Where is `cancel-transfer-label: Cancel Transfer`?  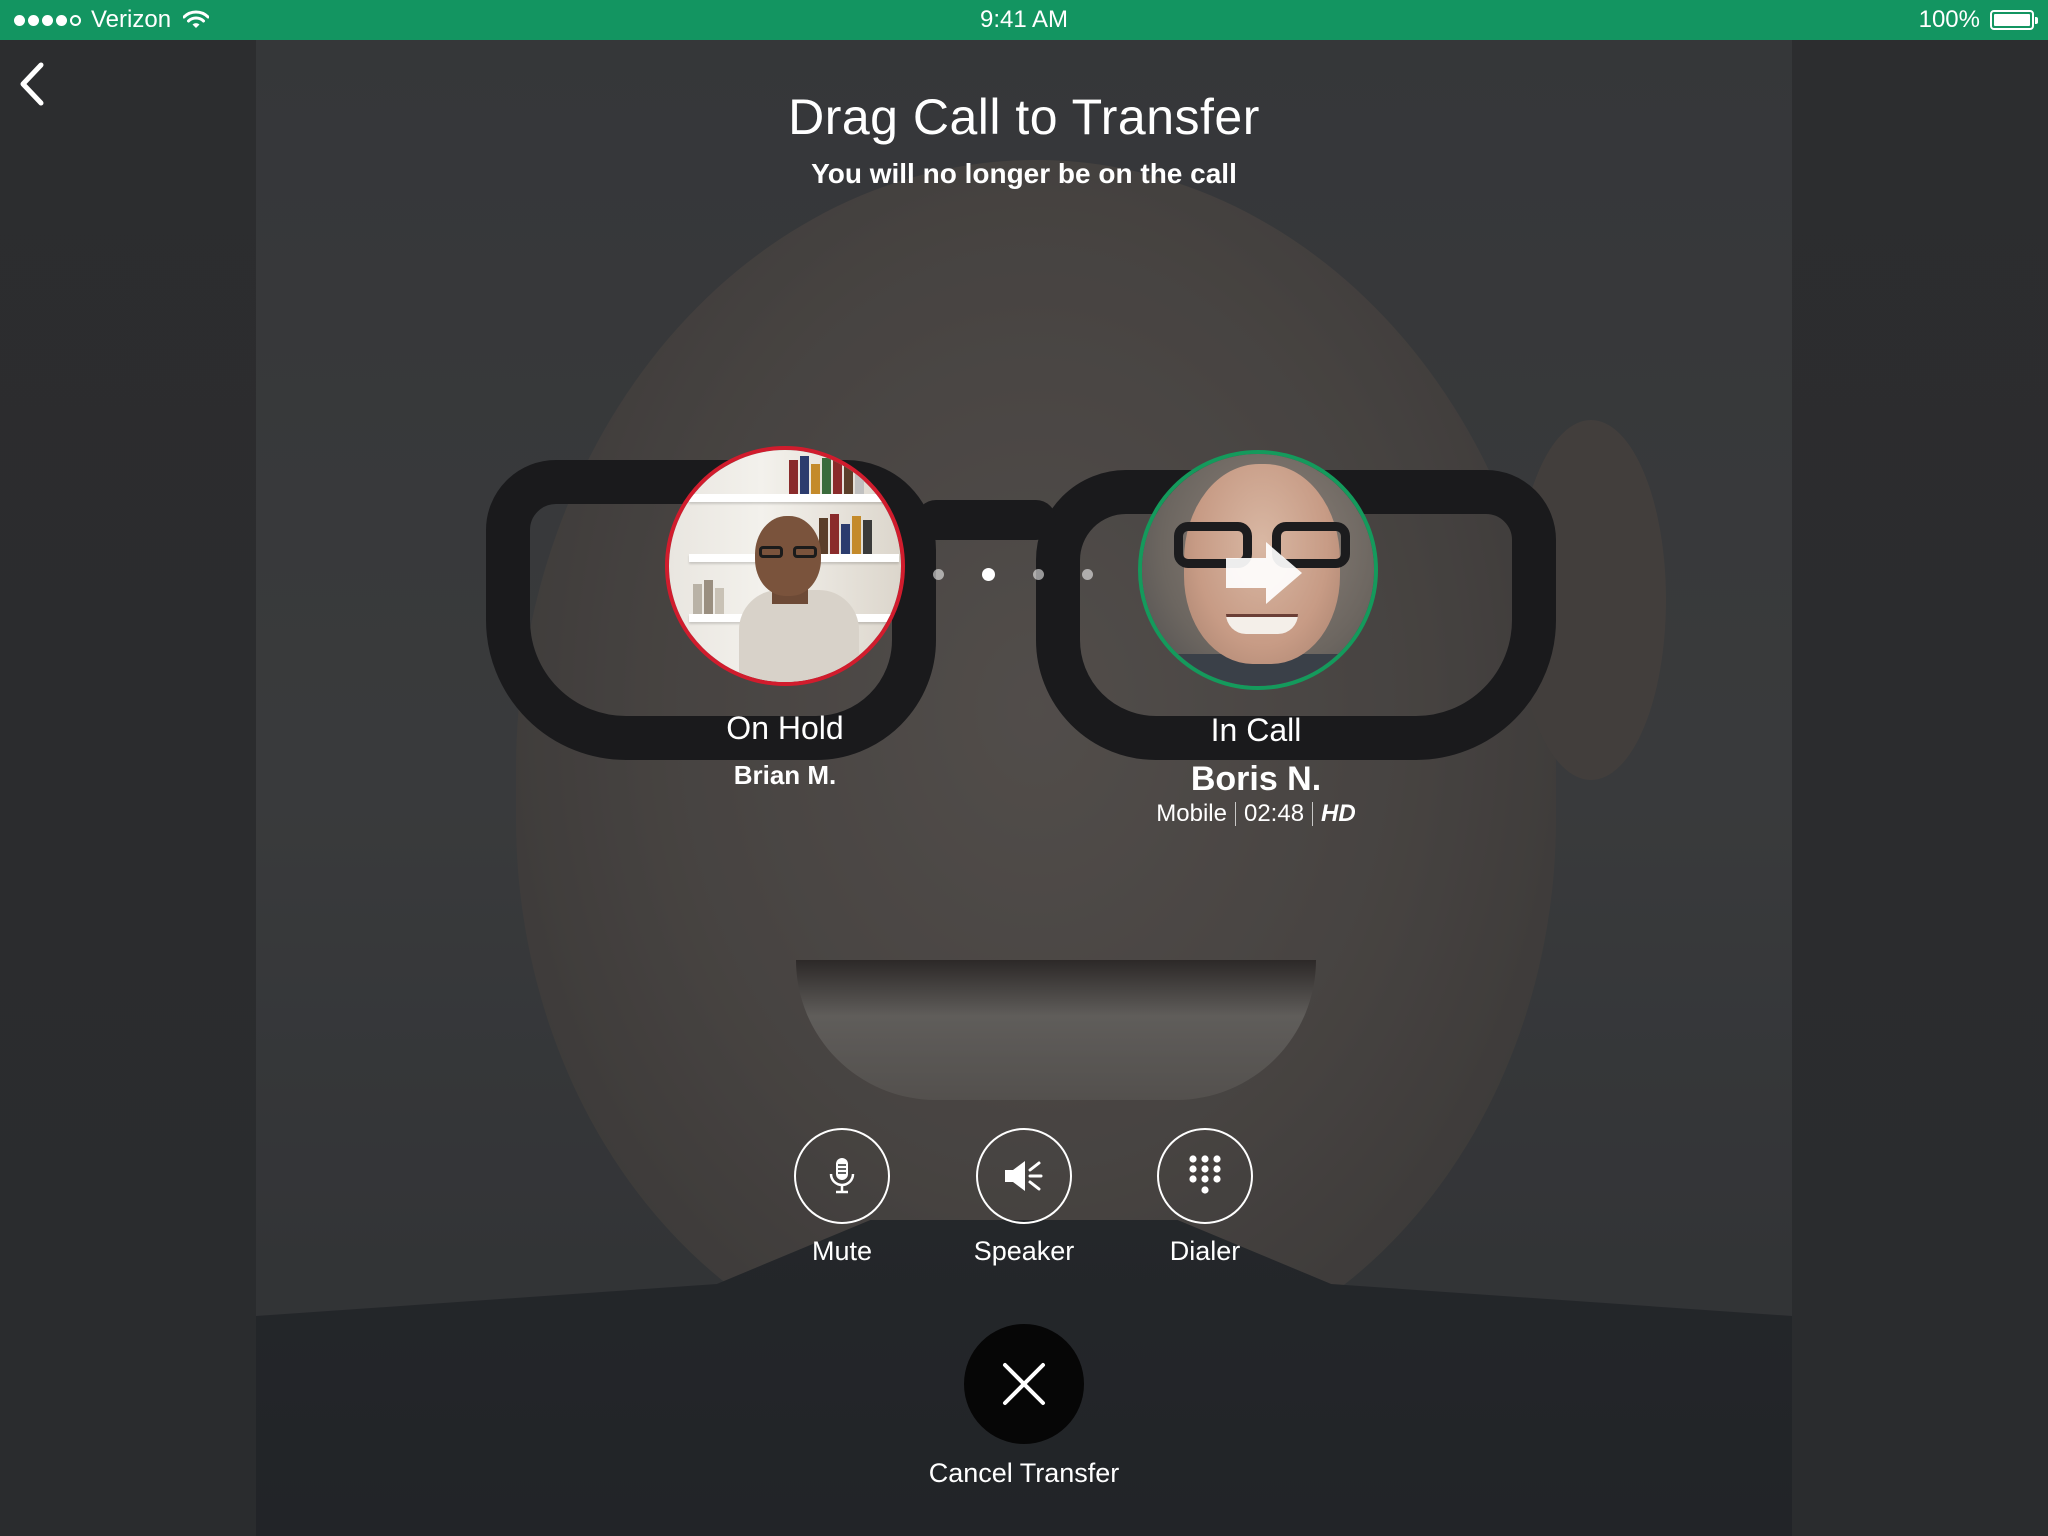 cancel-transfer-label: Cancel Transfer is located at coordinates (1024, 1473).